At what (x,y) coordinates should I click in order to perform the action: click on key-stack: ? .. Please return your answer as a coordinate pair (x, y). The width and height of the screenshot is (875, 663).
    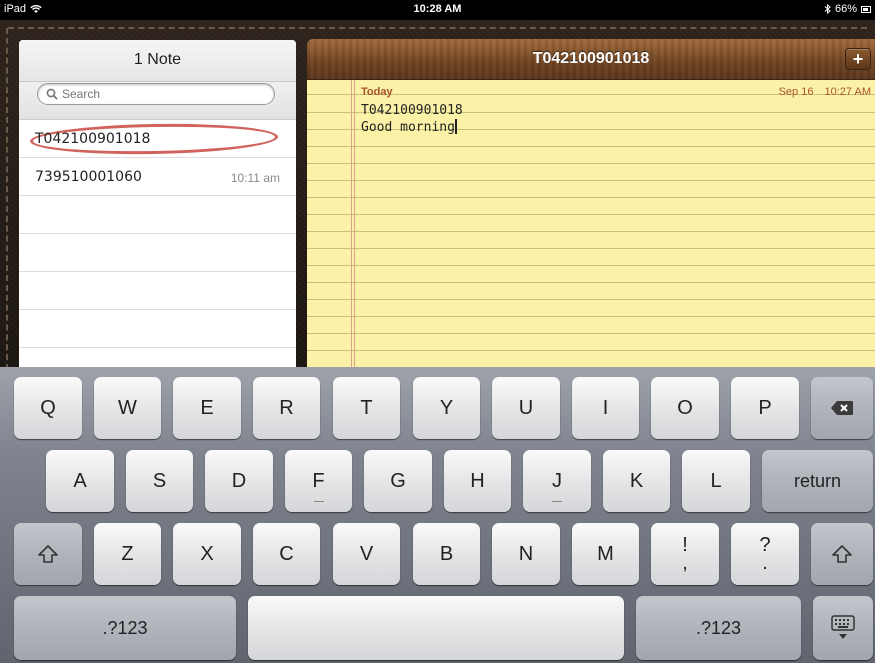
    Looking at the image, I should click on (764, 554).